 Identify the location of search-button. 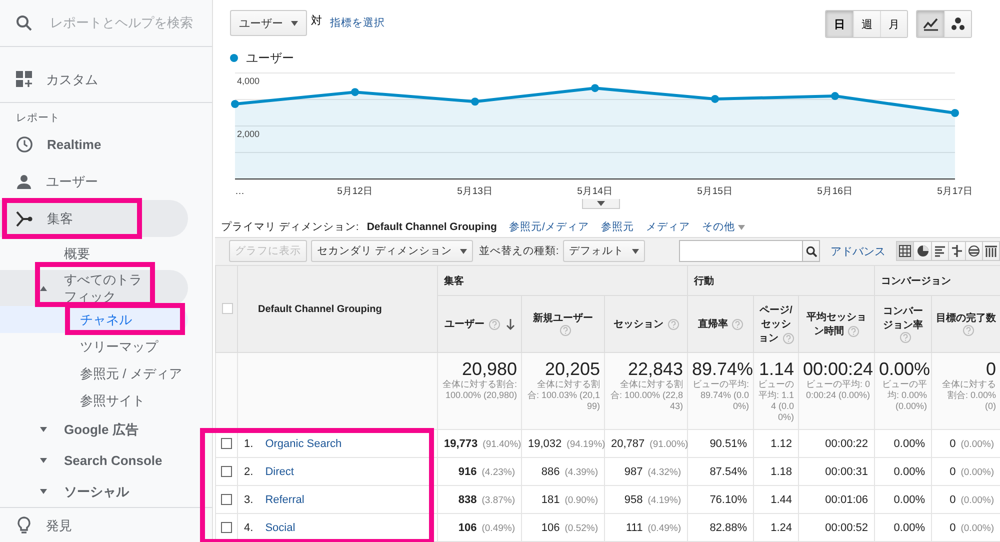
(811, 251).